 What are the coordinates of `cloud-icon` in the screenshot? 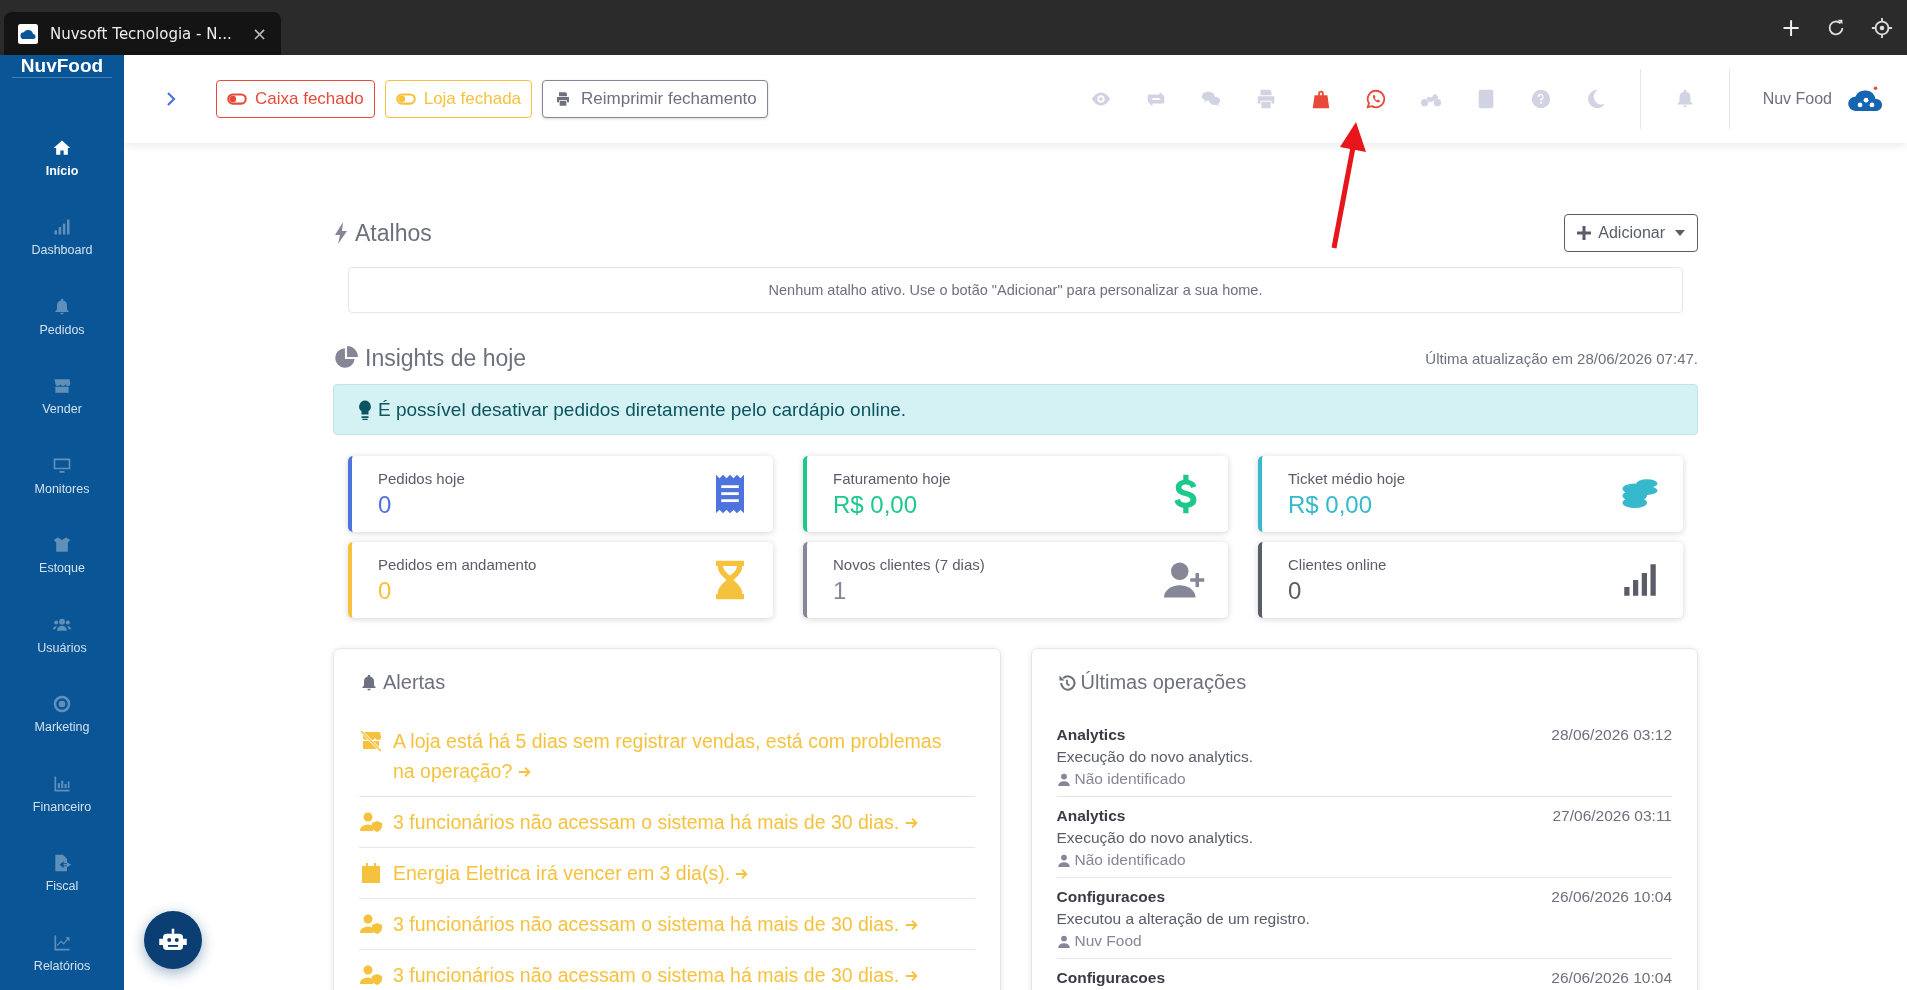 It's located at (28, 33).